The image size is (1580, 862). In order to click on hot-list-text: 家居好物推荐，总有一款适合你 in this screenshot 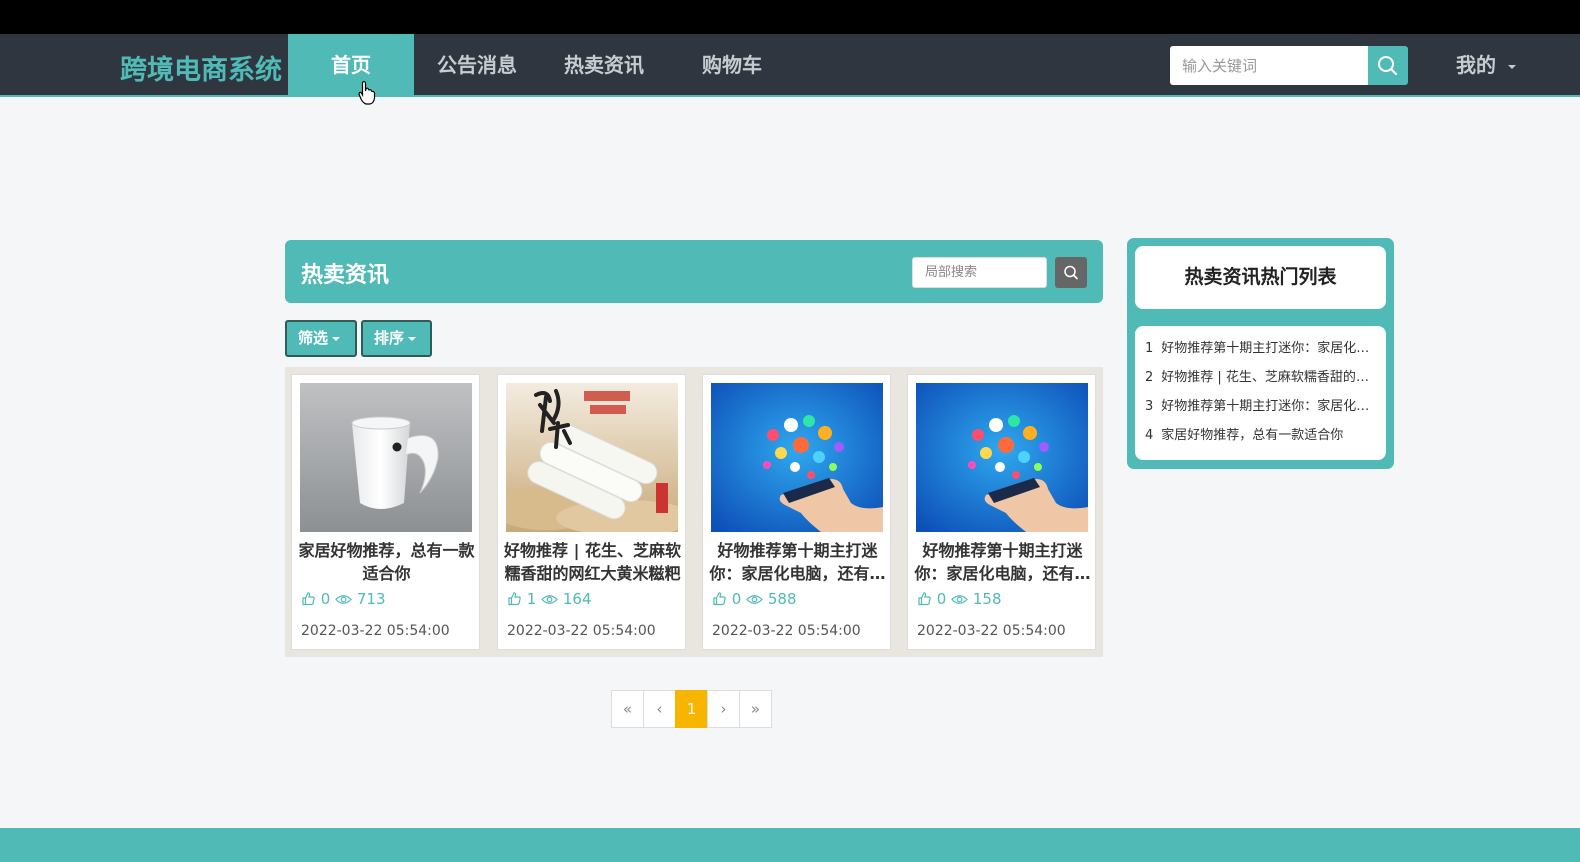, I will do `click(1252, 435)`.